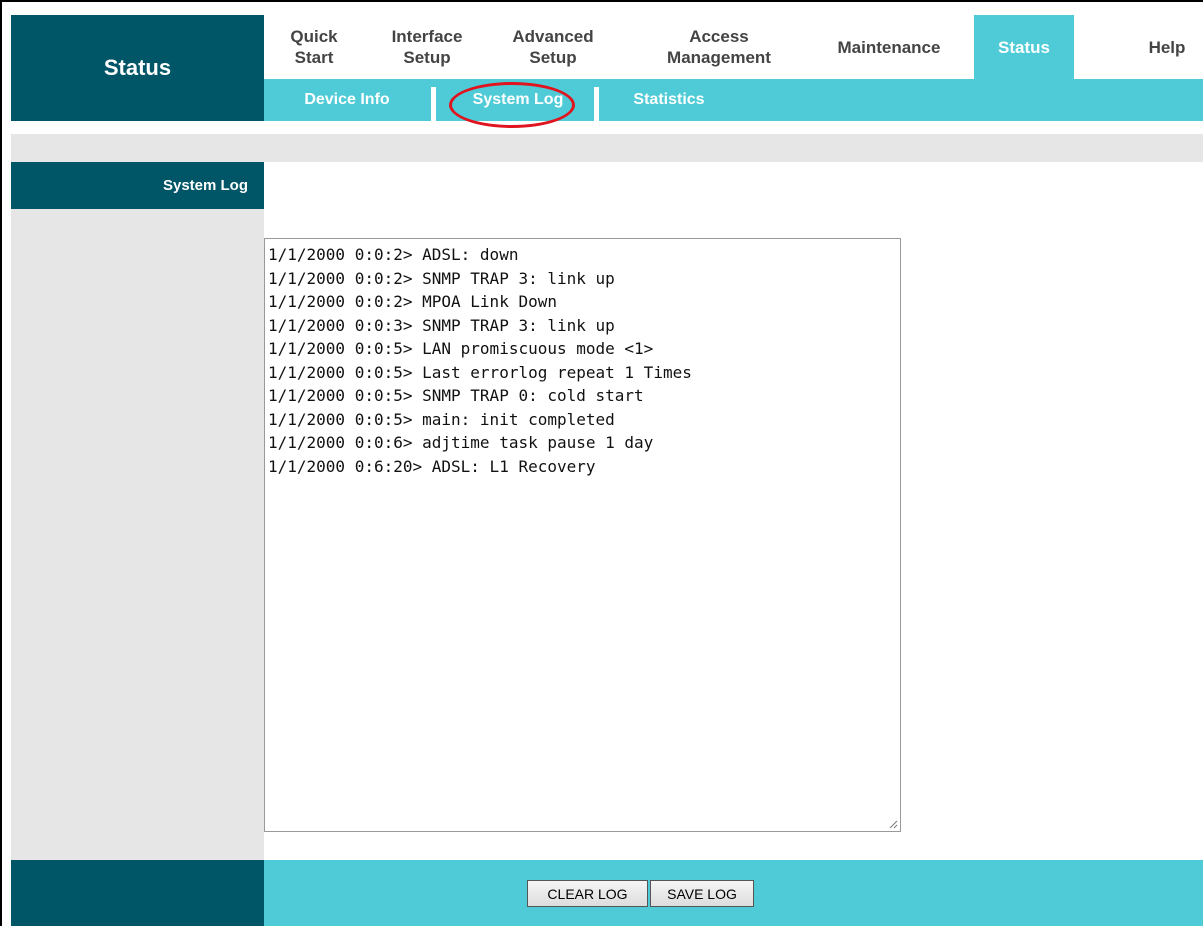 The width and height of the screenshot is (1203, 926). I want to click on tab-label: System Log, so click(518, 99).